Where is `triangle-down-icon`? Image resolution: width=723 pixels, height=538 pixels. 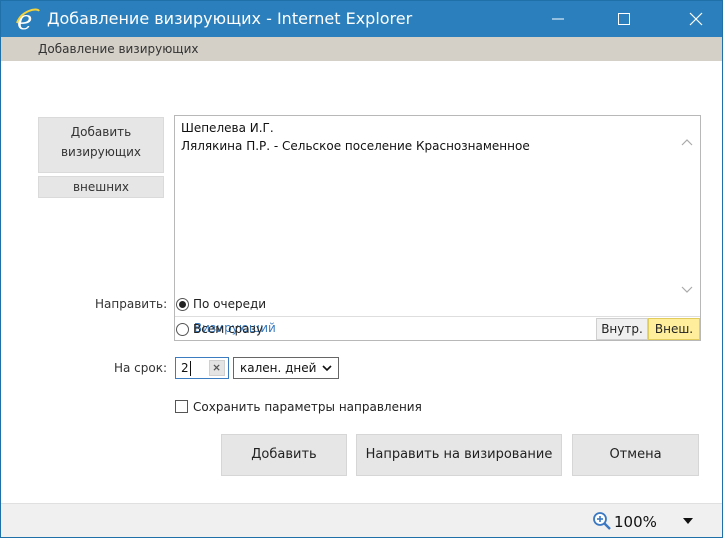 triangle-down-icon is located at coordinates (688, 521).